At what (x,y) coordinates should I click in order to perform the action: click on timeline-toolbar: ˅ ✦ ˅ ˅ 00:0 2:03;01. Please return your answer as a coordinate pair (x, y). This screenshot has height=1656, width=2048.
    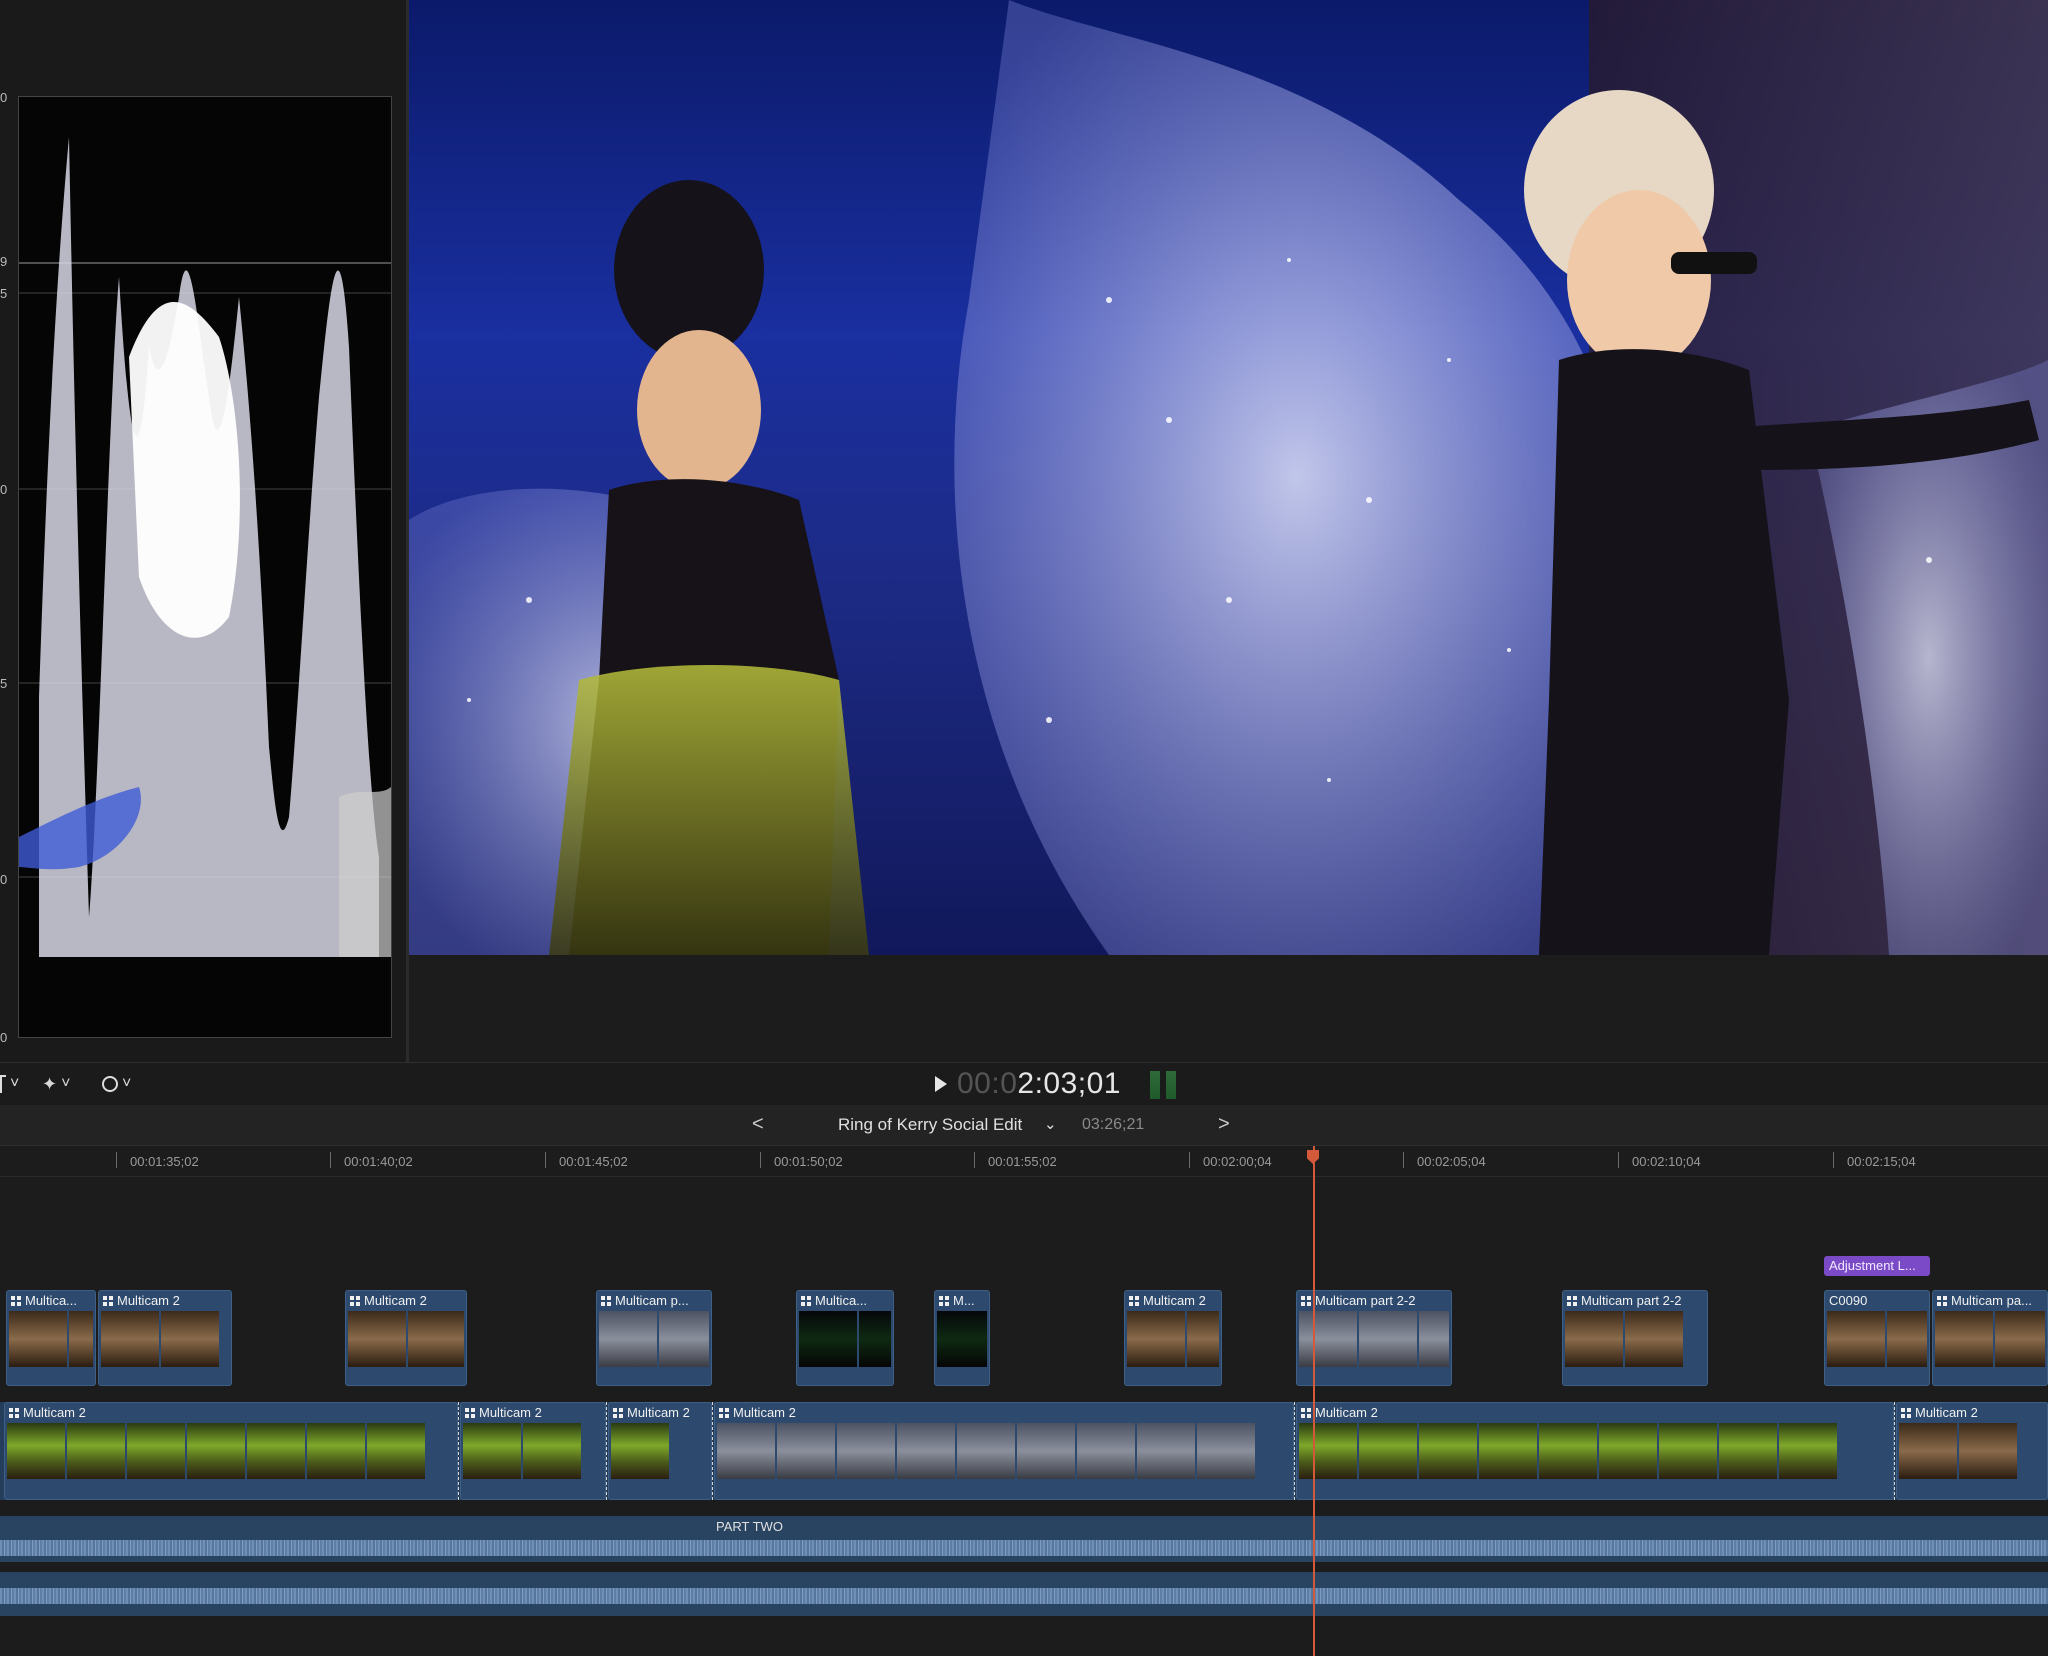
    Looking at the image, I should click on (1024, 1084).